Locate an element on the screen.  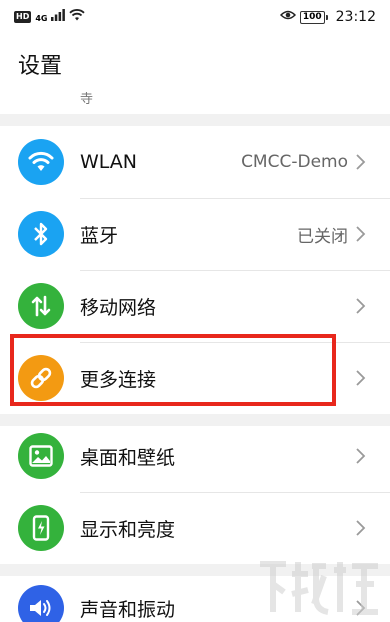
page-title: 设置 is located at coordinates (40, 66).